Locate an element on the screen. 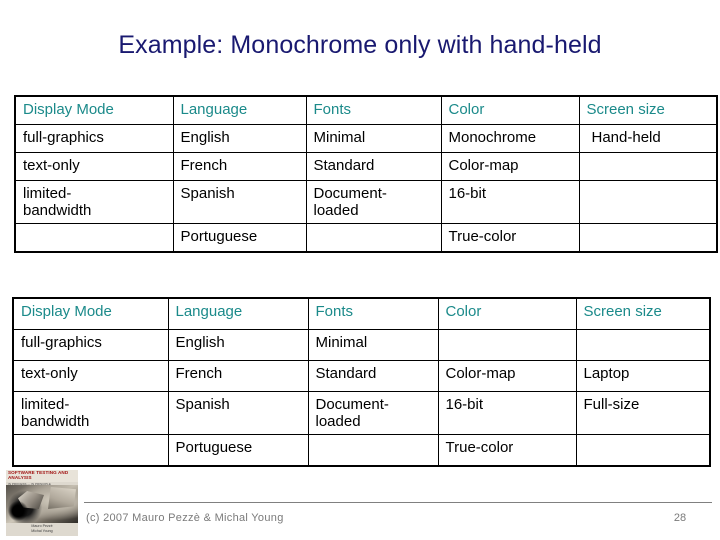 The width and height of the screenshot is (720, 540). book-cover-title: SOFTWARE TESTING AND ANALYSIS is located at coordinates (38, 475).